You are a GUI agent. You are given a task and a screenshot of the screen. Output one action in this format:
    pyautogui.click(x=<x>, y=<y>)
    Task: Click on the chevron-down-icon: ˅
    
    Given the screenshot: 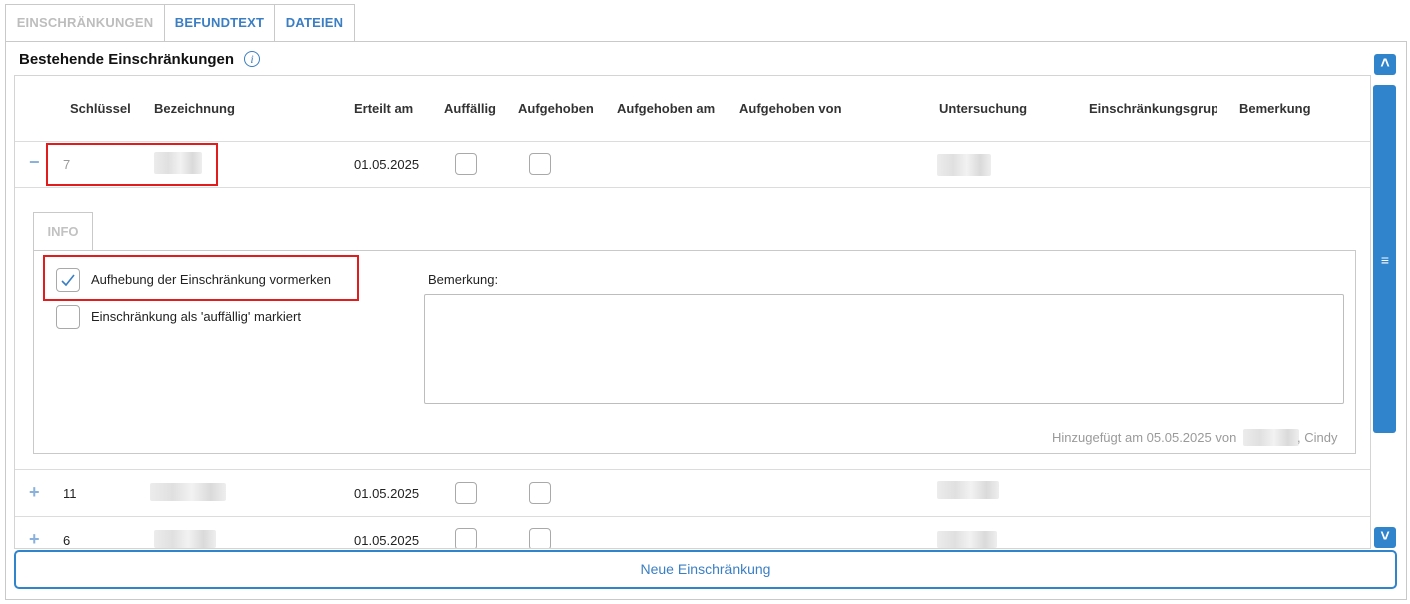 What is the action you would take?
    pyautogui.click(x=1385, y=536)
    